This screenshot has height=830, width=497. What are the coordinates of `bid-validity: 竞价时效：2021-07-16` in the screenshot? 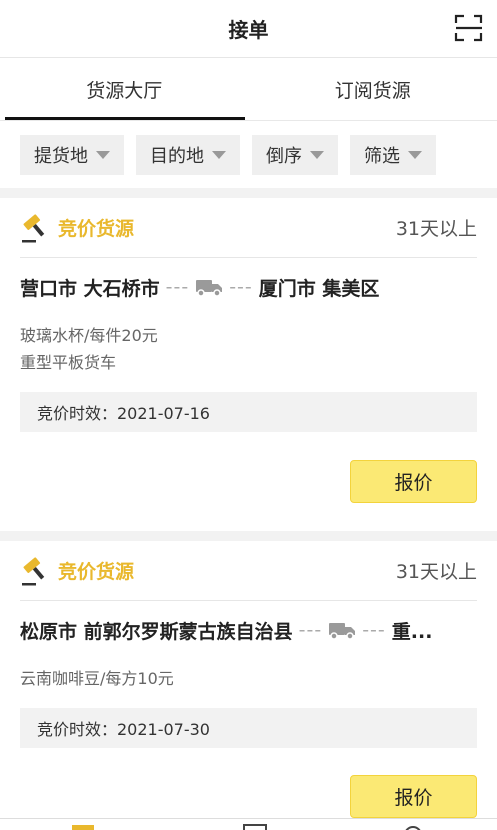 It's located at (248, 412).